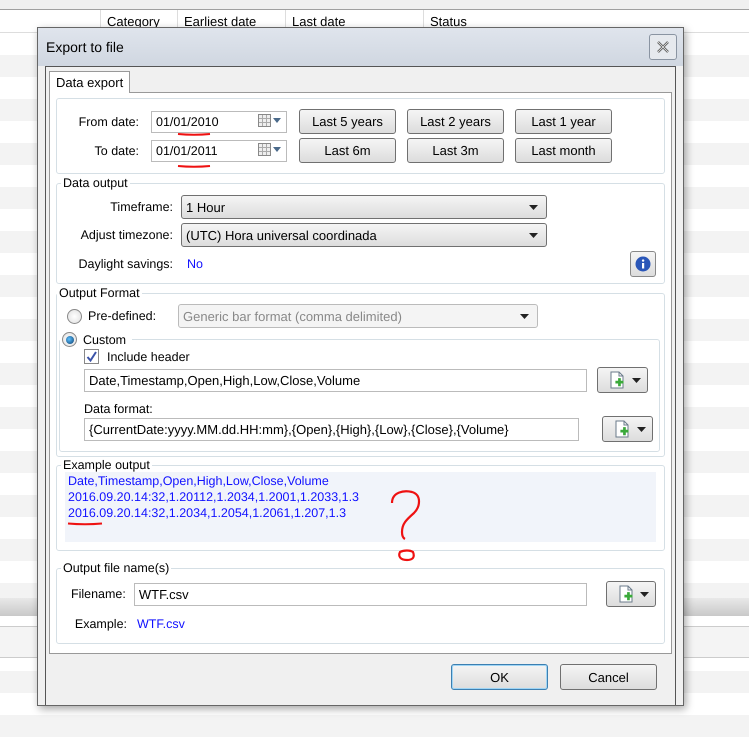  I want to click on tab: Data export, so click(89, 82).